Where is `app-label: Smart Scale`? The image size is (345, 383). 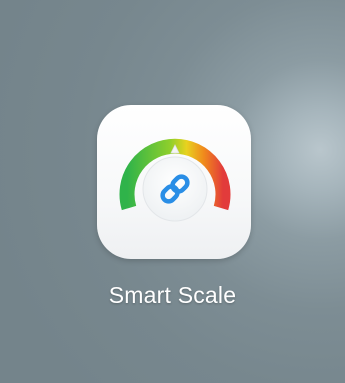 app-label: Smart Scale is located at coordinates (172, 295).